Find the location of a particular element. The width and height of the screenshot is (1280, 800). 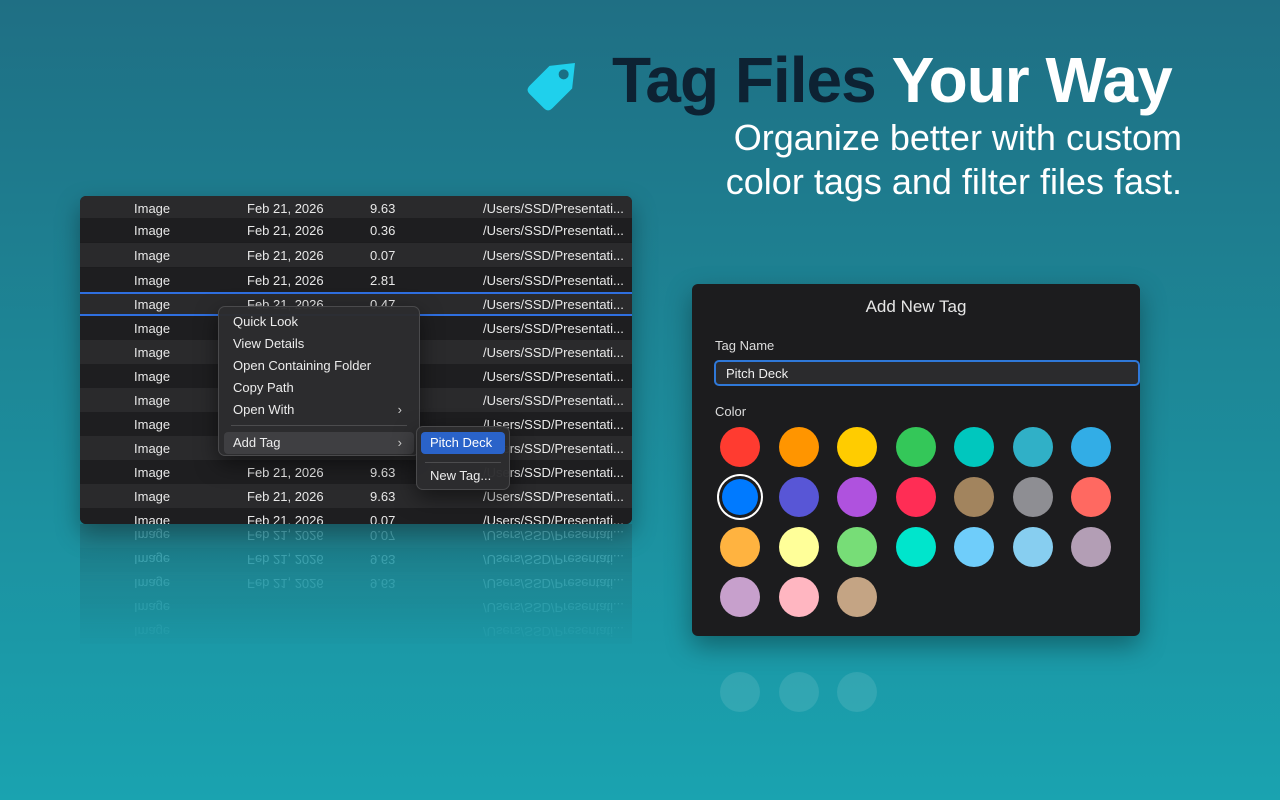

reflected-cell-size: 0.07 is located at coordinates (383, 536).